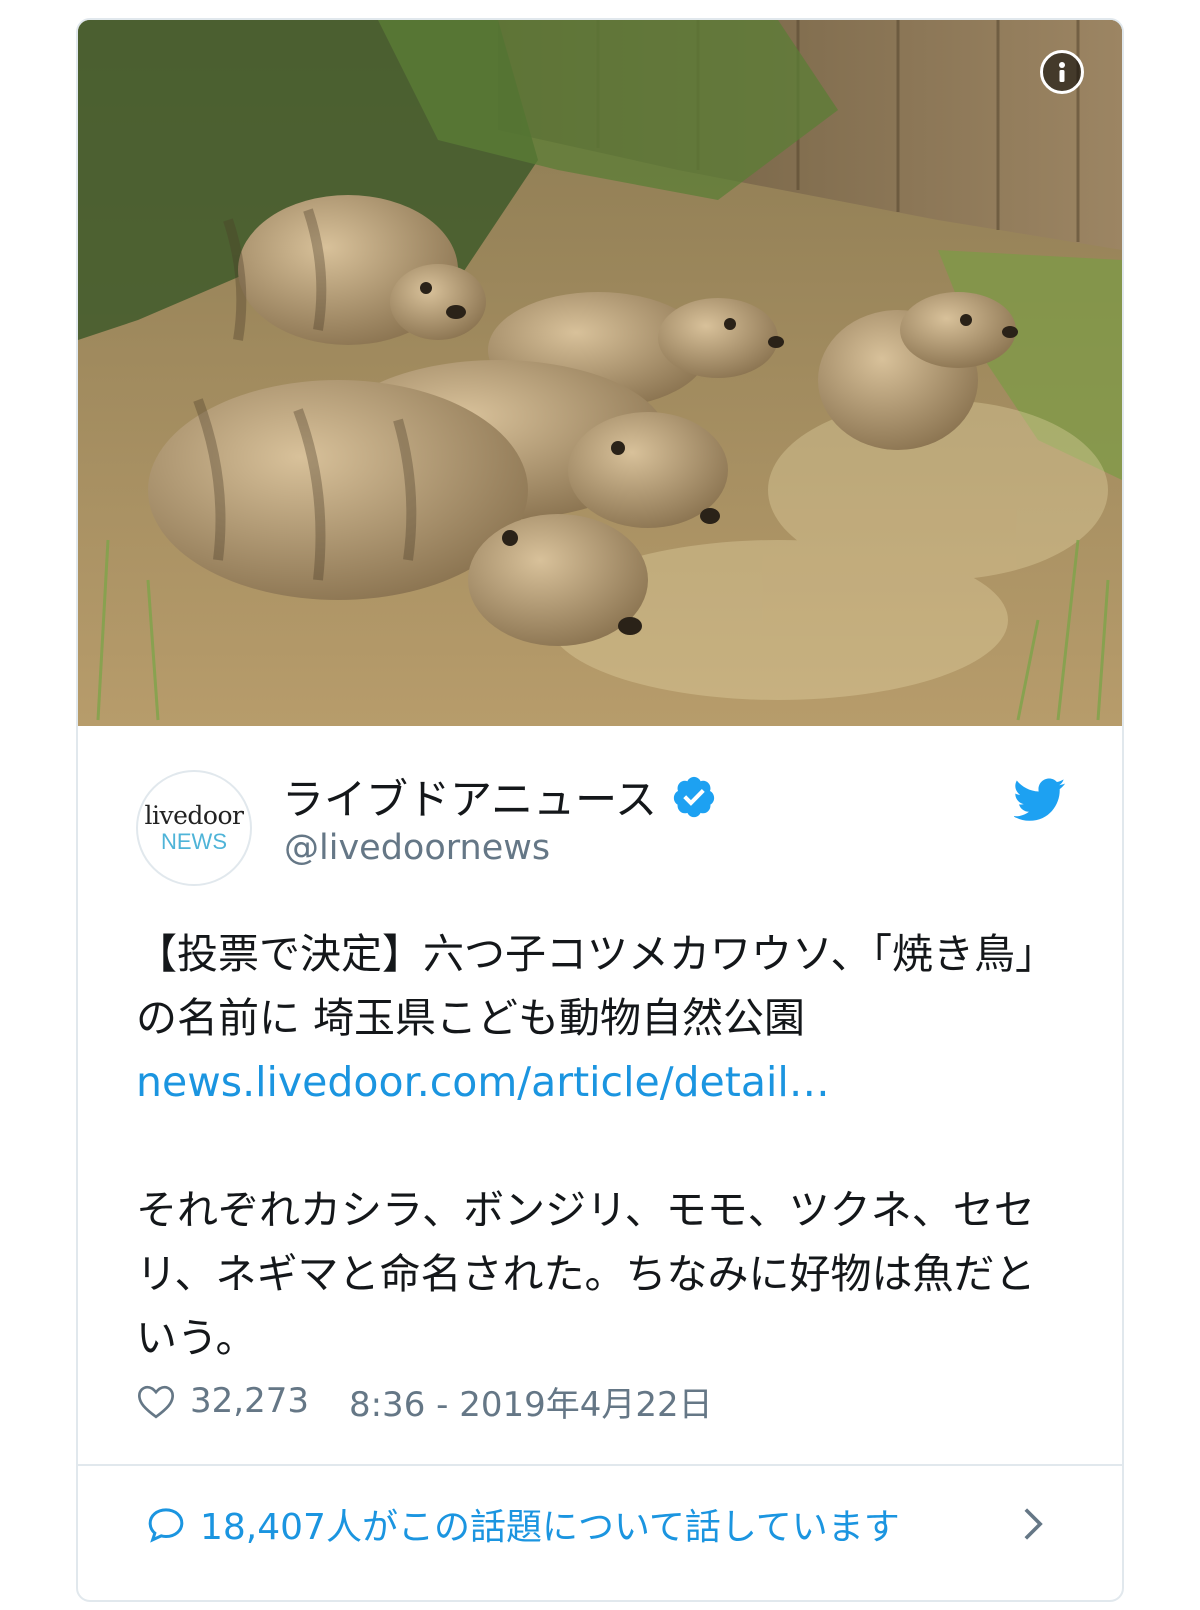  I want to click on conversation-text: 18,407人がこの話題について話しています, so click(550, 1527).